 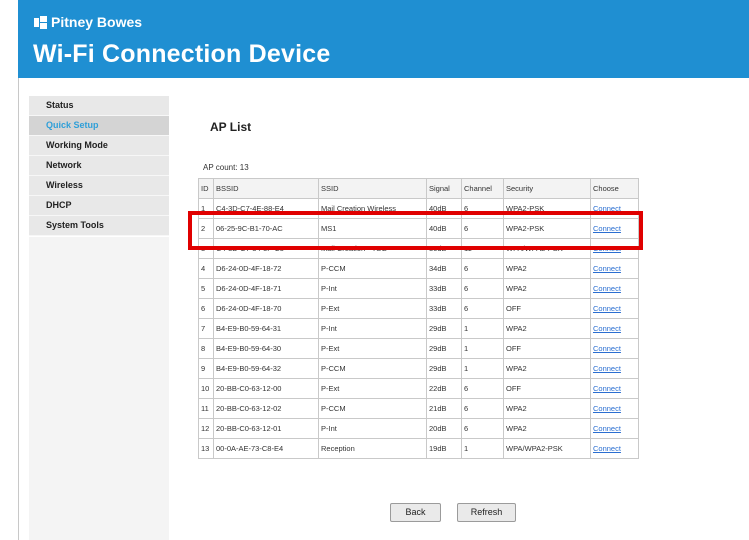 What do you see at coordinates (372, 188) in the screenshot?
I see `column-header-ssid: SSID` at bounding box center [372, 188].